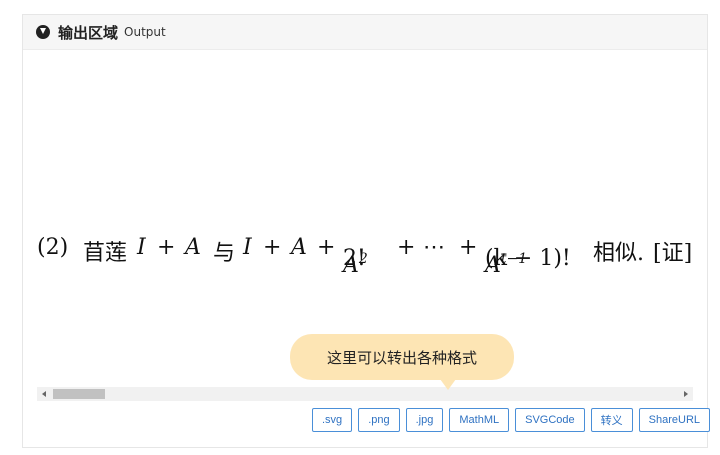 The width and height of the screenshot is (720, 455). I want to click on scroll-right-icon, so click(686, 394).